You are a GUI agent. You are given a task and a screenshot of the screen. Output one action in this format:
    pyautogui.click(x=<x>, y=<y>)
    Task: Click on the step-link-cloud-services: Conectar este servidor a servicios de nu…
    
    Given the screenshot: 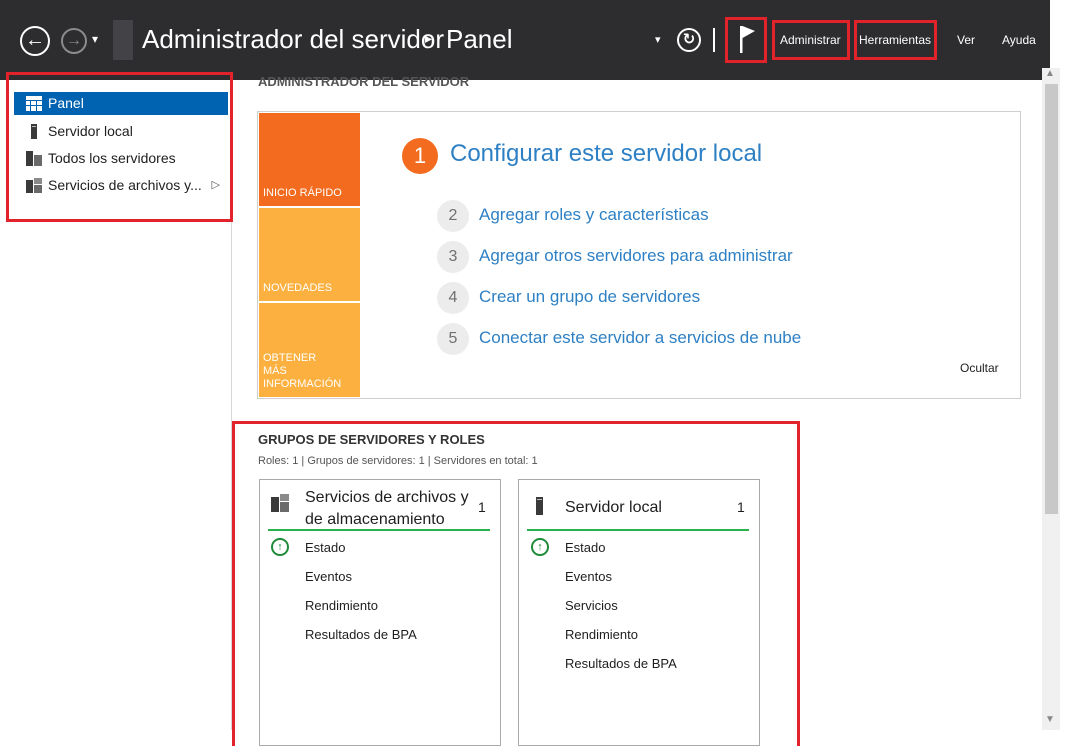 What is the action you would take?
    pyautogui.click(x=640, y=338)
    